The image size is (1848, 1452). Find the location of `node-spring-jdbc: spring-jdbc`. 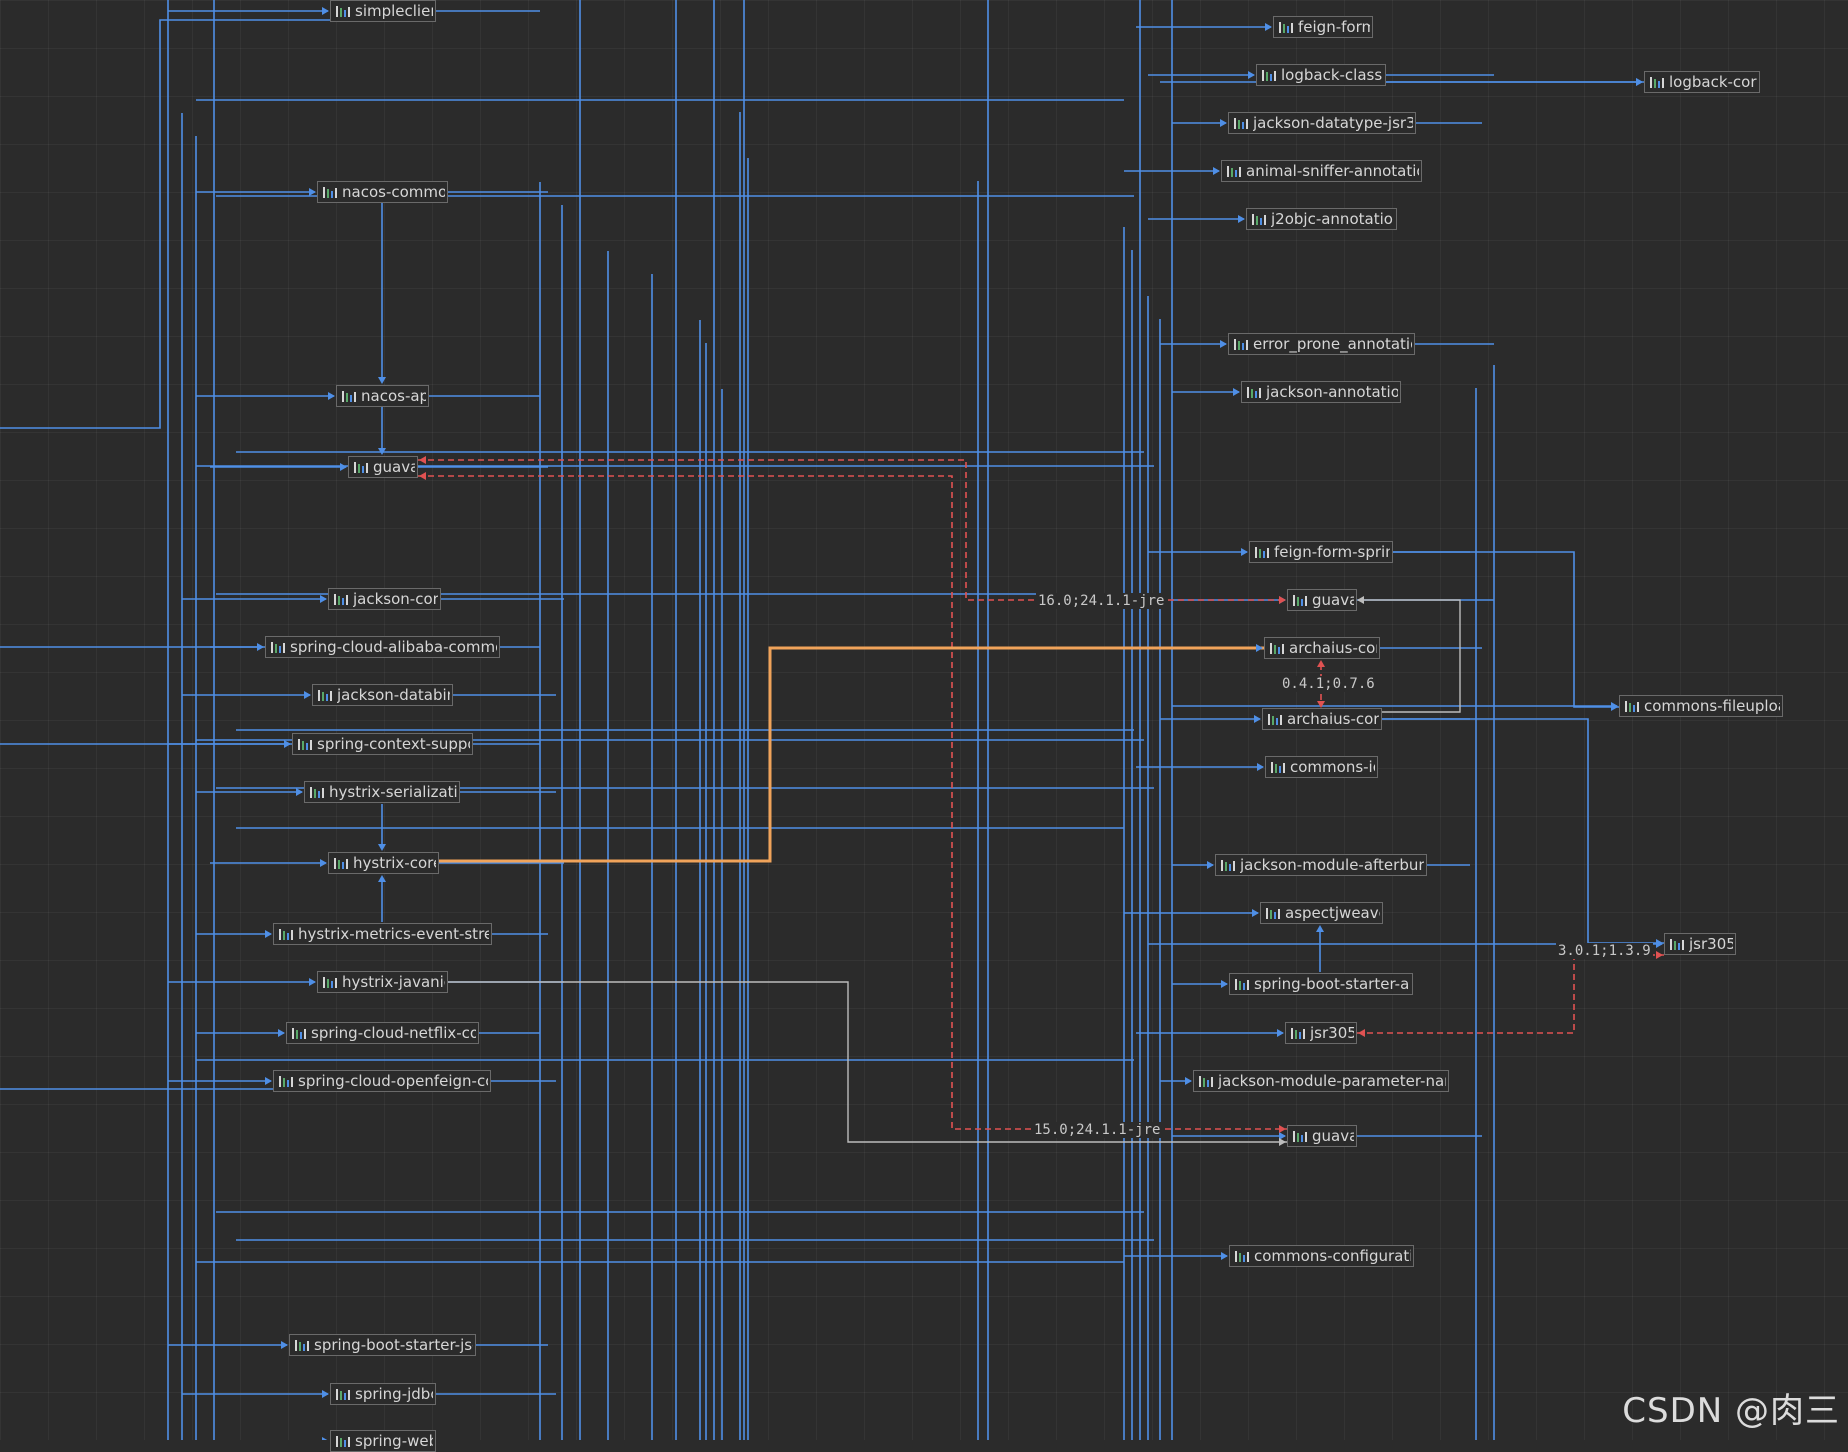

node-spring-jdbc: spring-jdbc is located at coordinates (383, 1394).